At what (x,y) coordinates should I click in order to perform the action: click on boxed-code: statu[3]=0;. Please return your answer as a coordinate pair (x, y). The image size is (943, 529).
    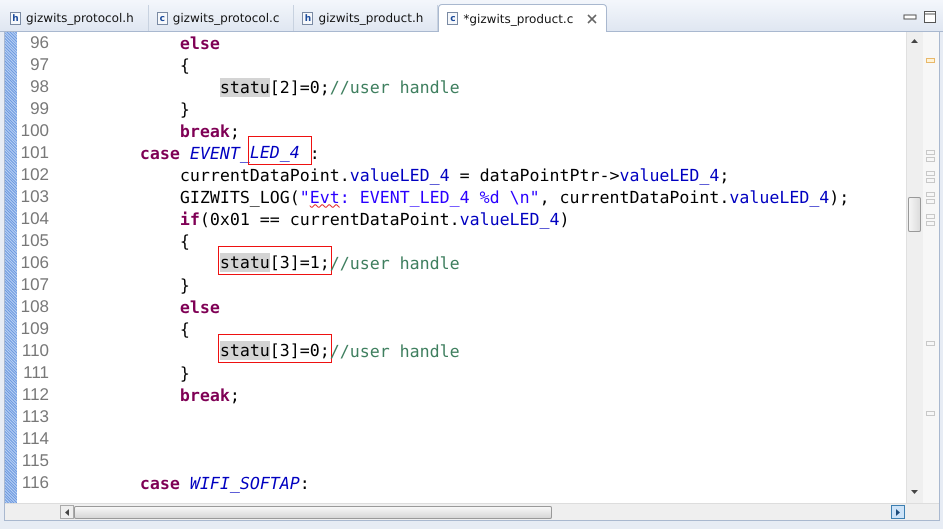
    Looking at the image, I should click on (275, 348).